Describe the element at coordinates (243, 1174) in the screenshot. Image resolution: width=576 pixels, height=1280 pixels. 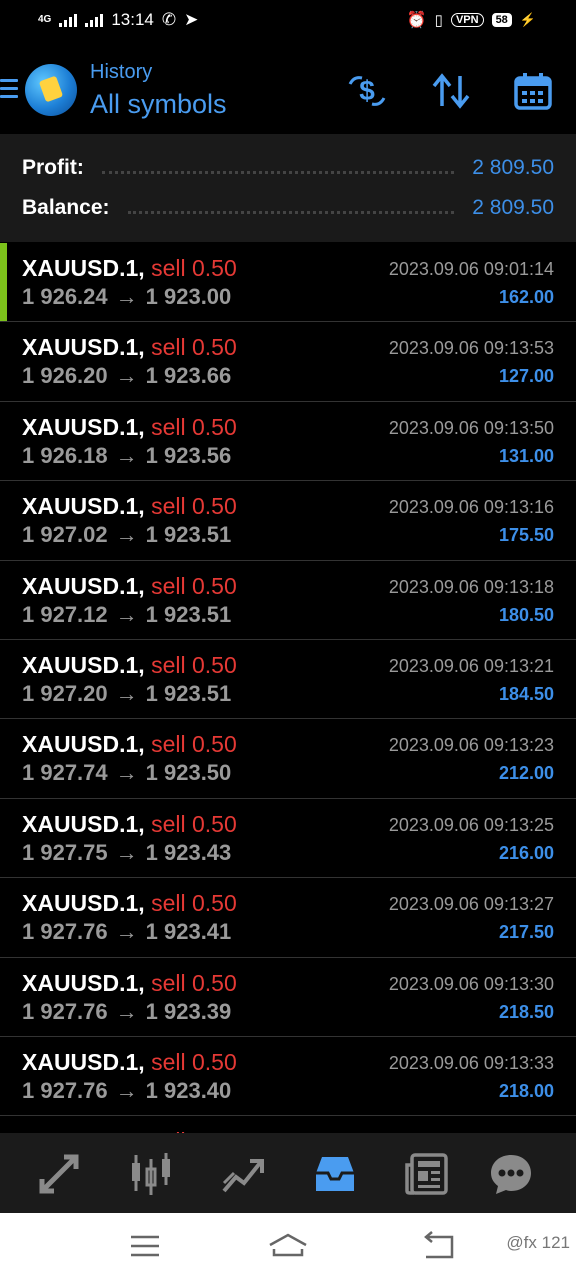
I see `trade-icon` at that location.